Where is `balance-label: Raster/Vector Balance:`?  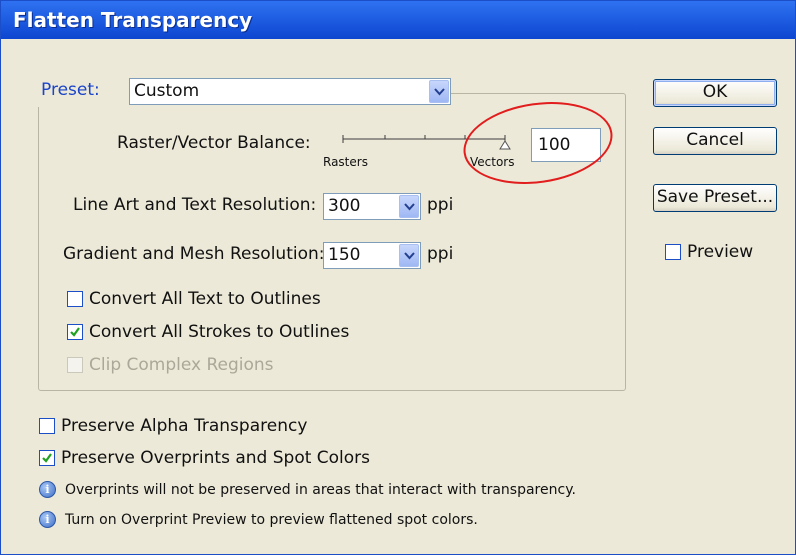 balance-label: Raster/Vector Balance: is located at coordinates (214, 143).